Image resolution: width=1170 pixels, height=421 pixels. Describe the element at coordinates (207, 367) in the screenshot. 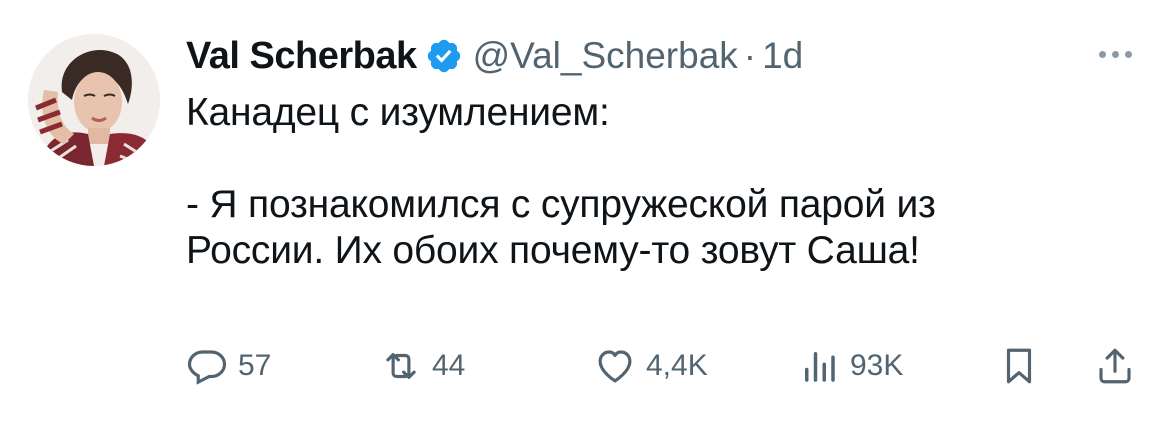

I see `reply-icon` at that location.